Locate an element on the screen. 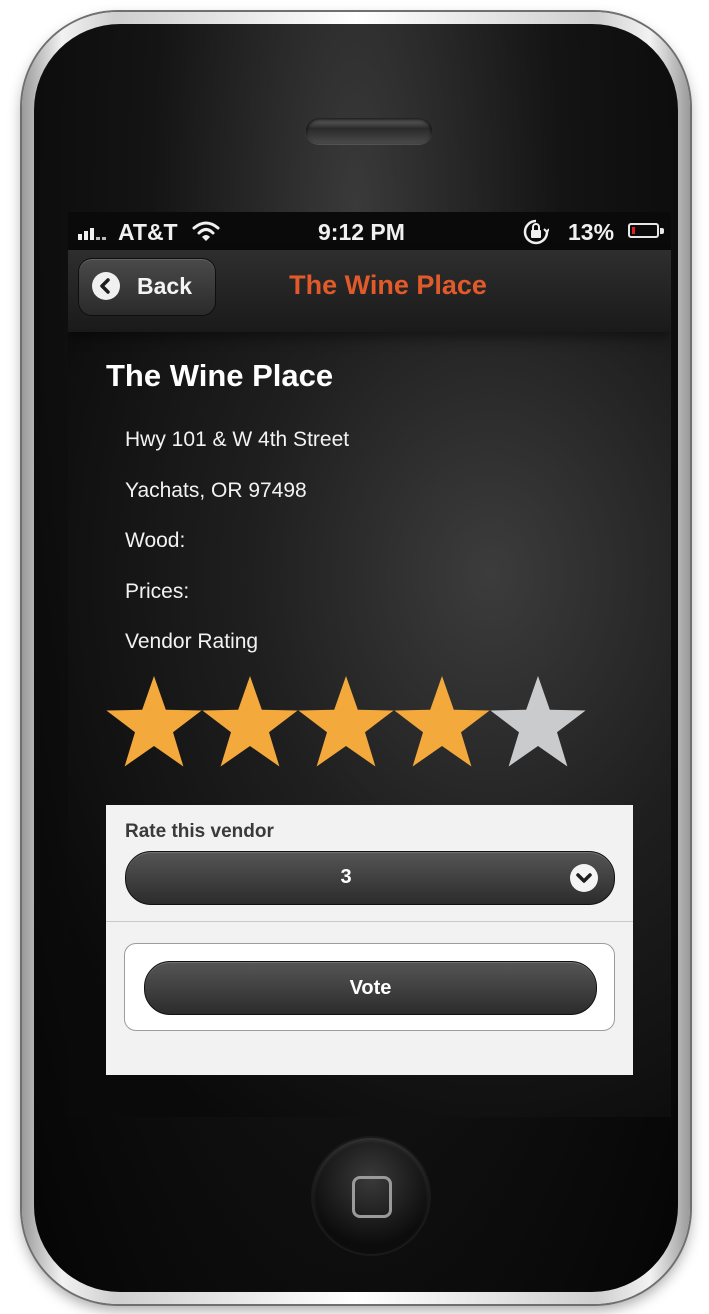  battery-level-fill is located at coordinates (633, 230).